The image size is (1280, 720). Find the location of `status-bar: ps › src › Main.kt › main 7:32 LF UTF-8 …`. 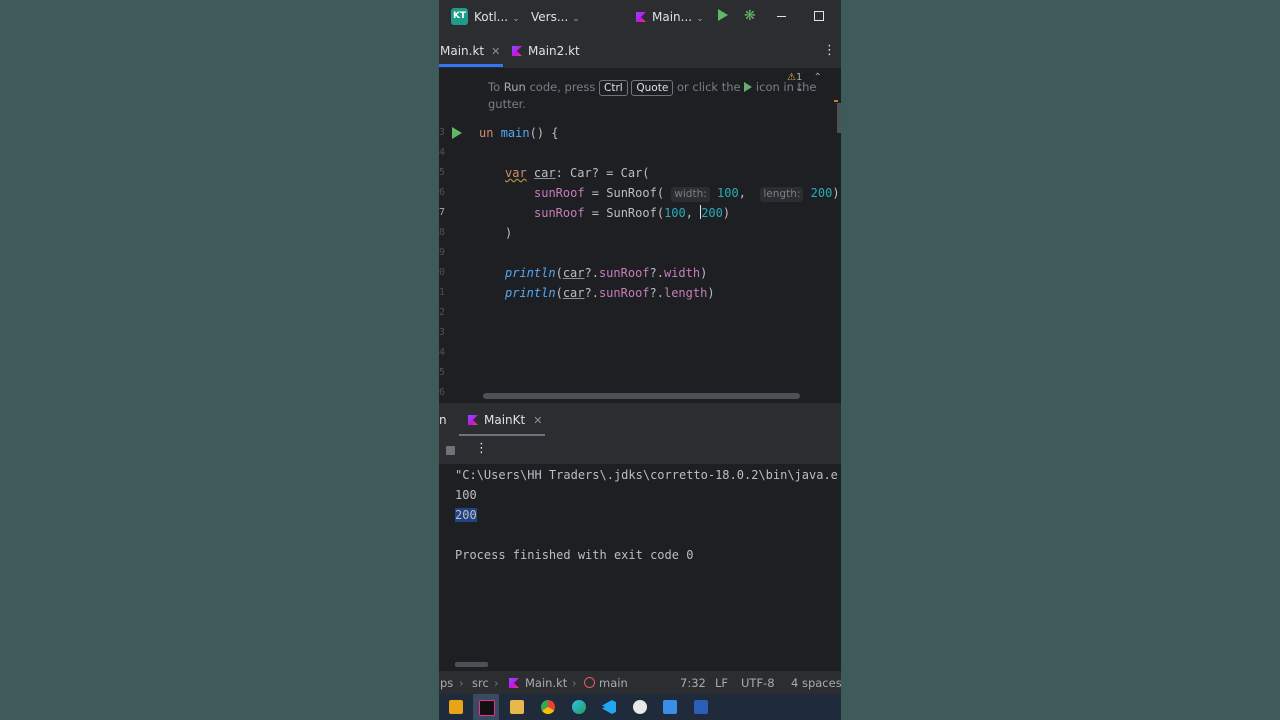

status-bar: ps › src › Main.kt › main 7:32 LF UTF-8 … is located at coordinates (640, 682).